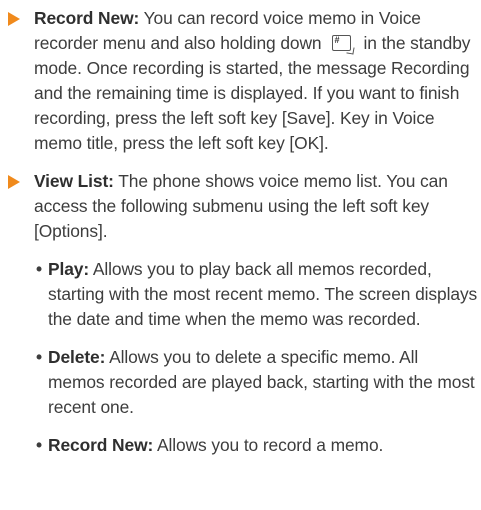  I want to click on item-term: Record New:, so click(87, 18).